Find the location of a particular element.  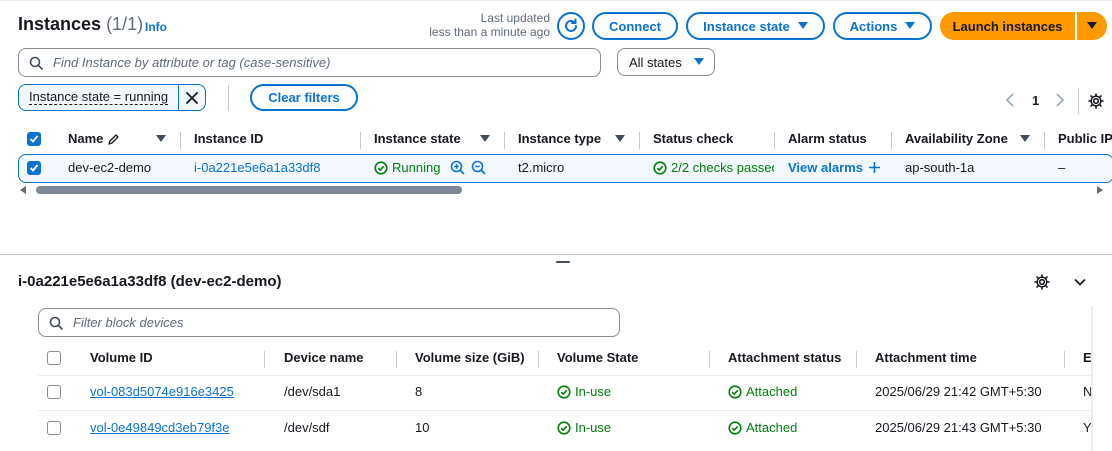

zoom-out-button is located at coordinates (478, 167).